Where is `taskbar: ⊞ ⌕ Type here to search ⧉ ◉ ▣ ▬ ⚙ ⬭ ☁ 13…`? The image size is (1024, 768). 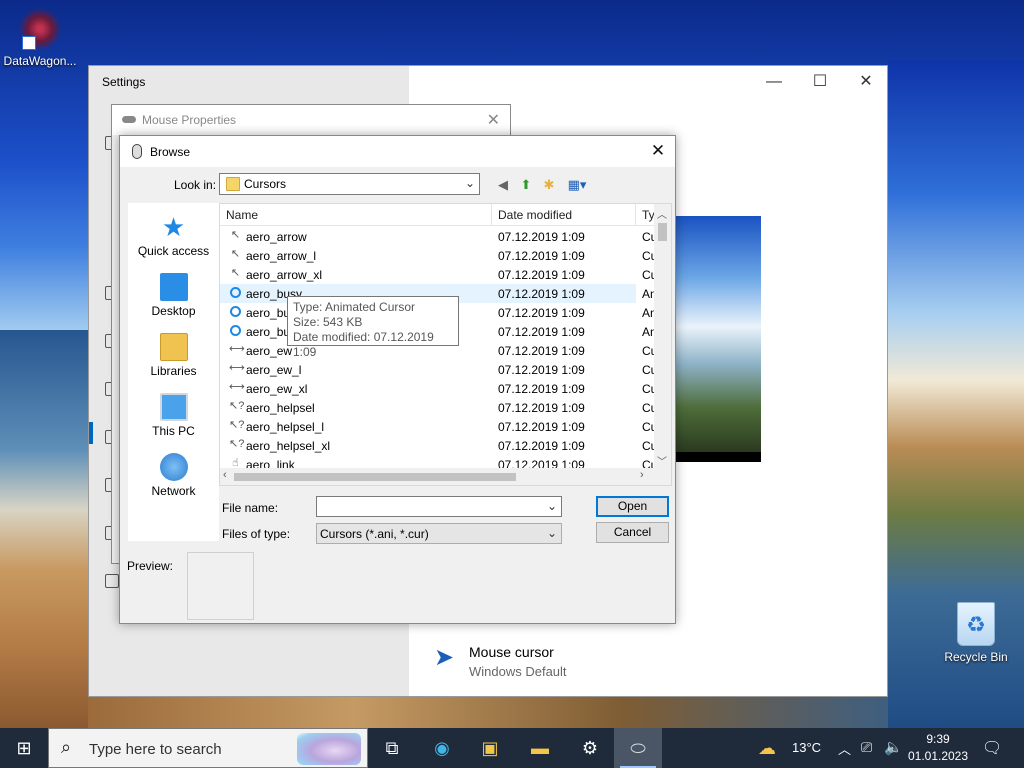
taskbar: ⊞ ⌕ Type here to search ⧉ ◉ ▣ ▬ ⚙ ⬭ ☁ 13… is located at coordinates (512, 748).